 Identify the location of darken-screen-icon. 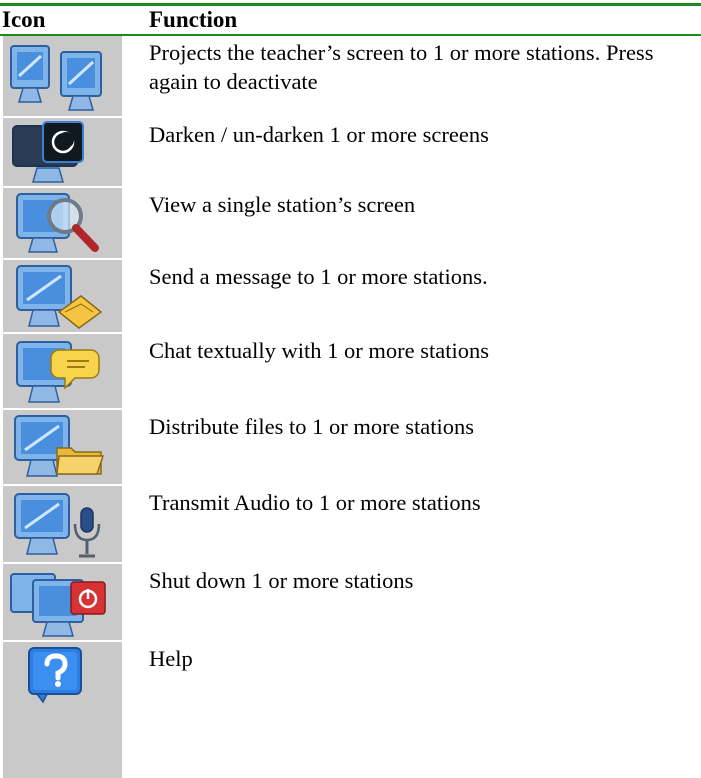
(62, 152).